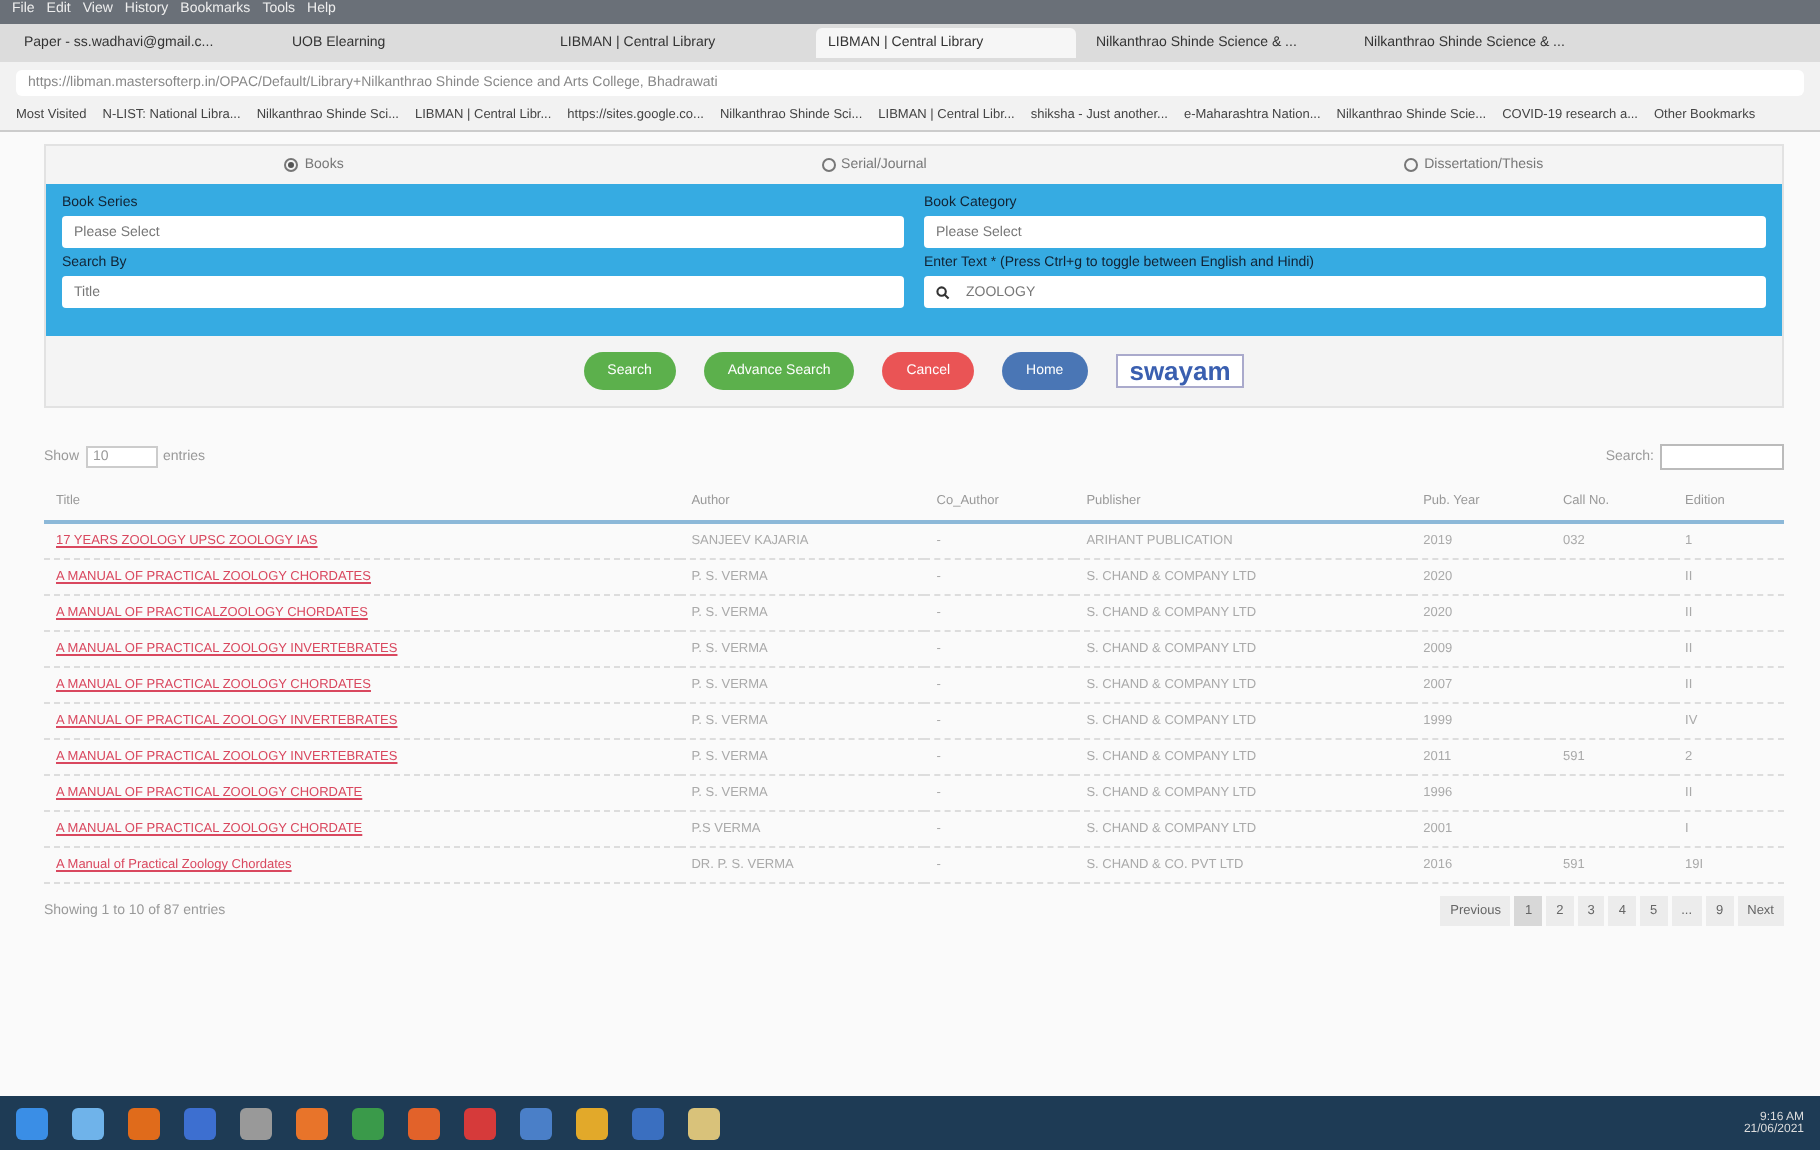  Describe the element at coordinates (1180, 371) in the screenshot. I see `logo: swayam` at that location.